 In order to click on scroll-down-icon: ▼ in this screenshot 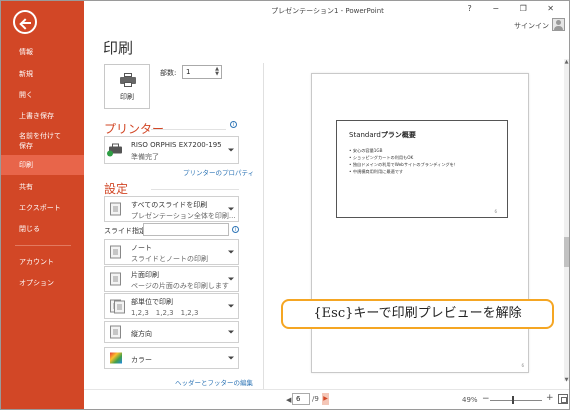, I will do `click(566, 380)`.